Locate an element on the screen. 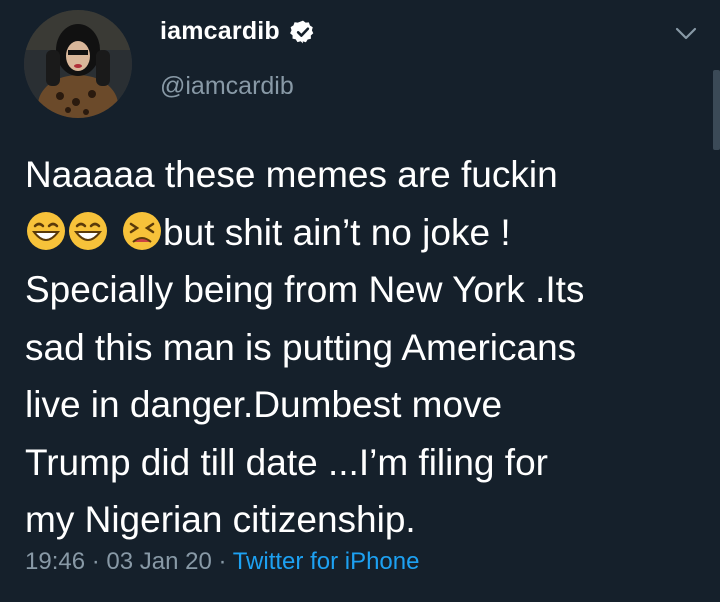  verified-badge-icon is located at coordinates (302, 31).